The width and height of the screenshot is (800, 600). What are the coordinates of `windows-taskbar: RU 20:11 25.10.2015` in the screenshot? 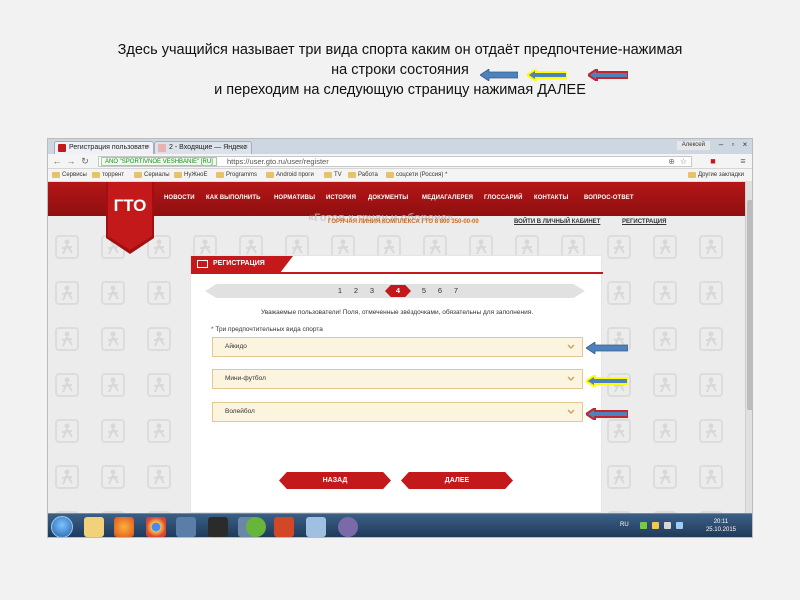 It's located at (400, 525).